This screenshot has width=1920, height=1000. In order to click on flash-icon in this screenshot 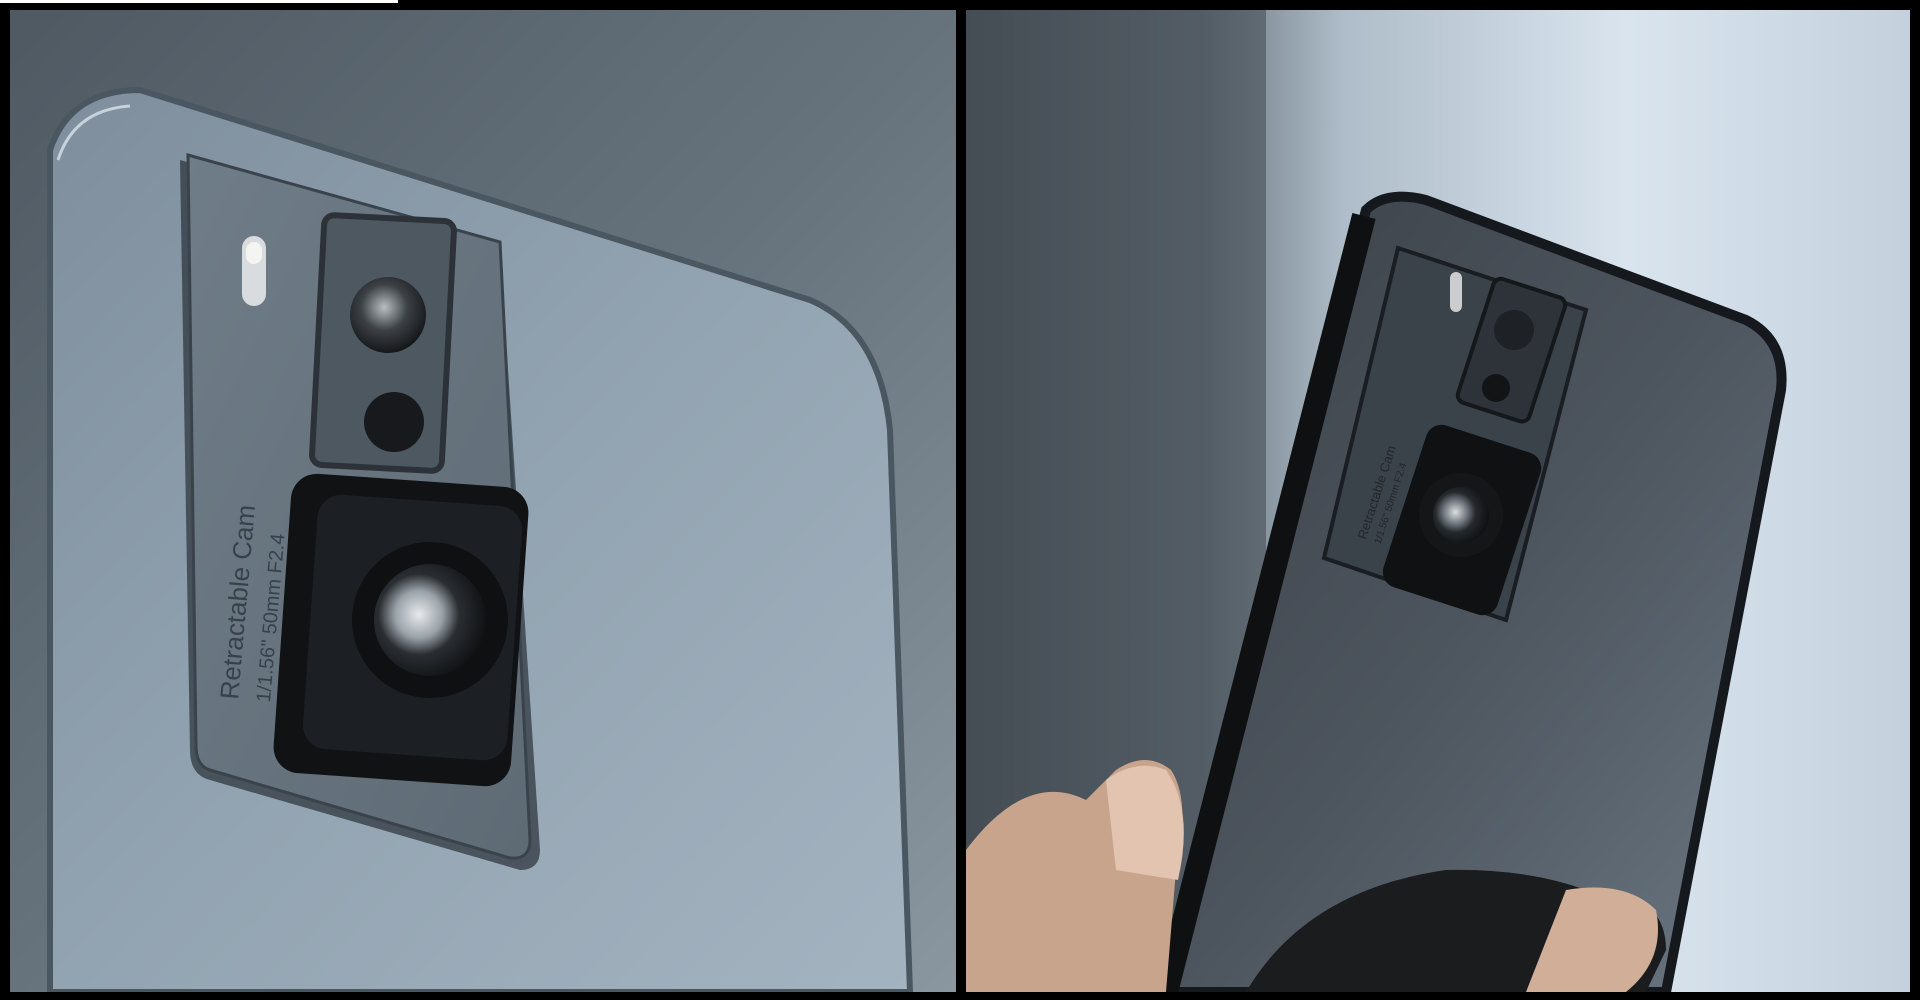, I will do `click(1456, 292)`.